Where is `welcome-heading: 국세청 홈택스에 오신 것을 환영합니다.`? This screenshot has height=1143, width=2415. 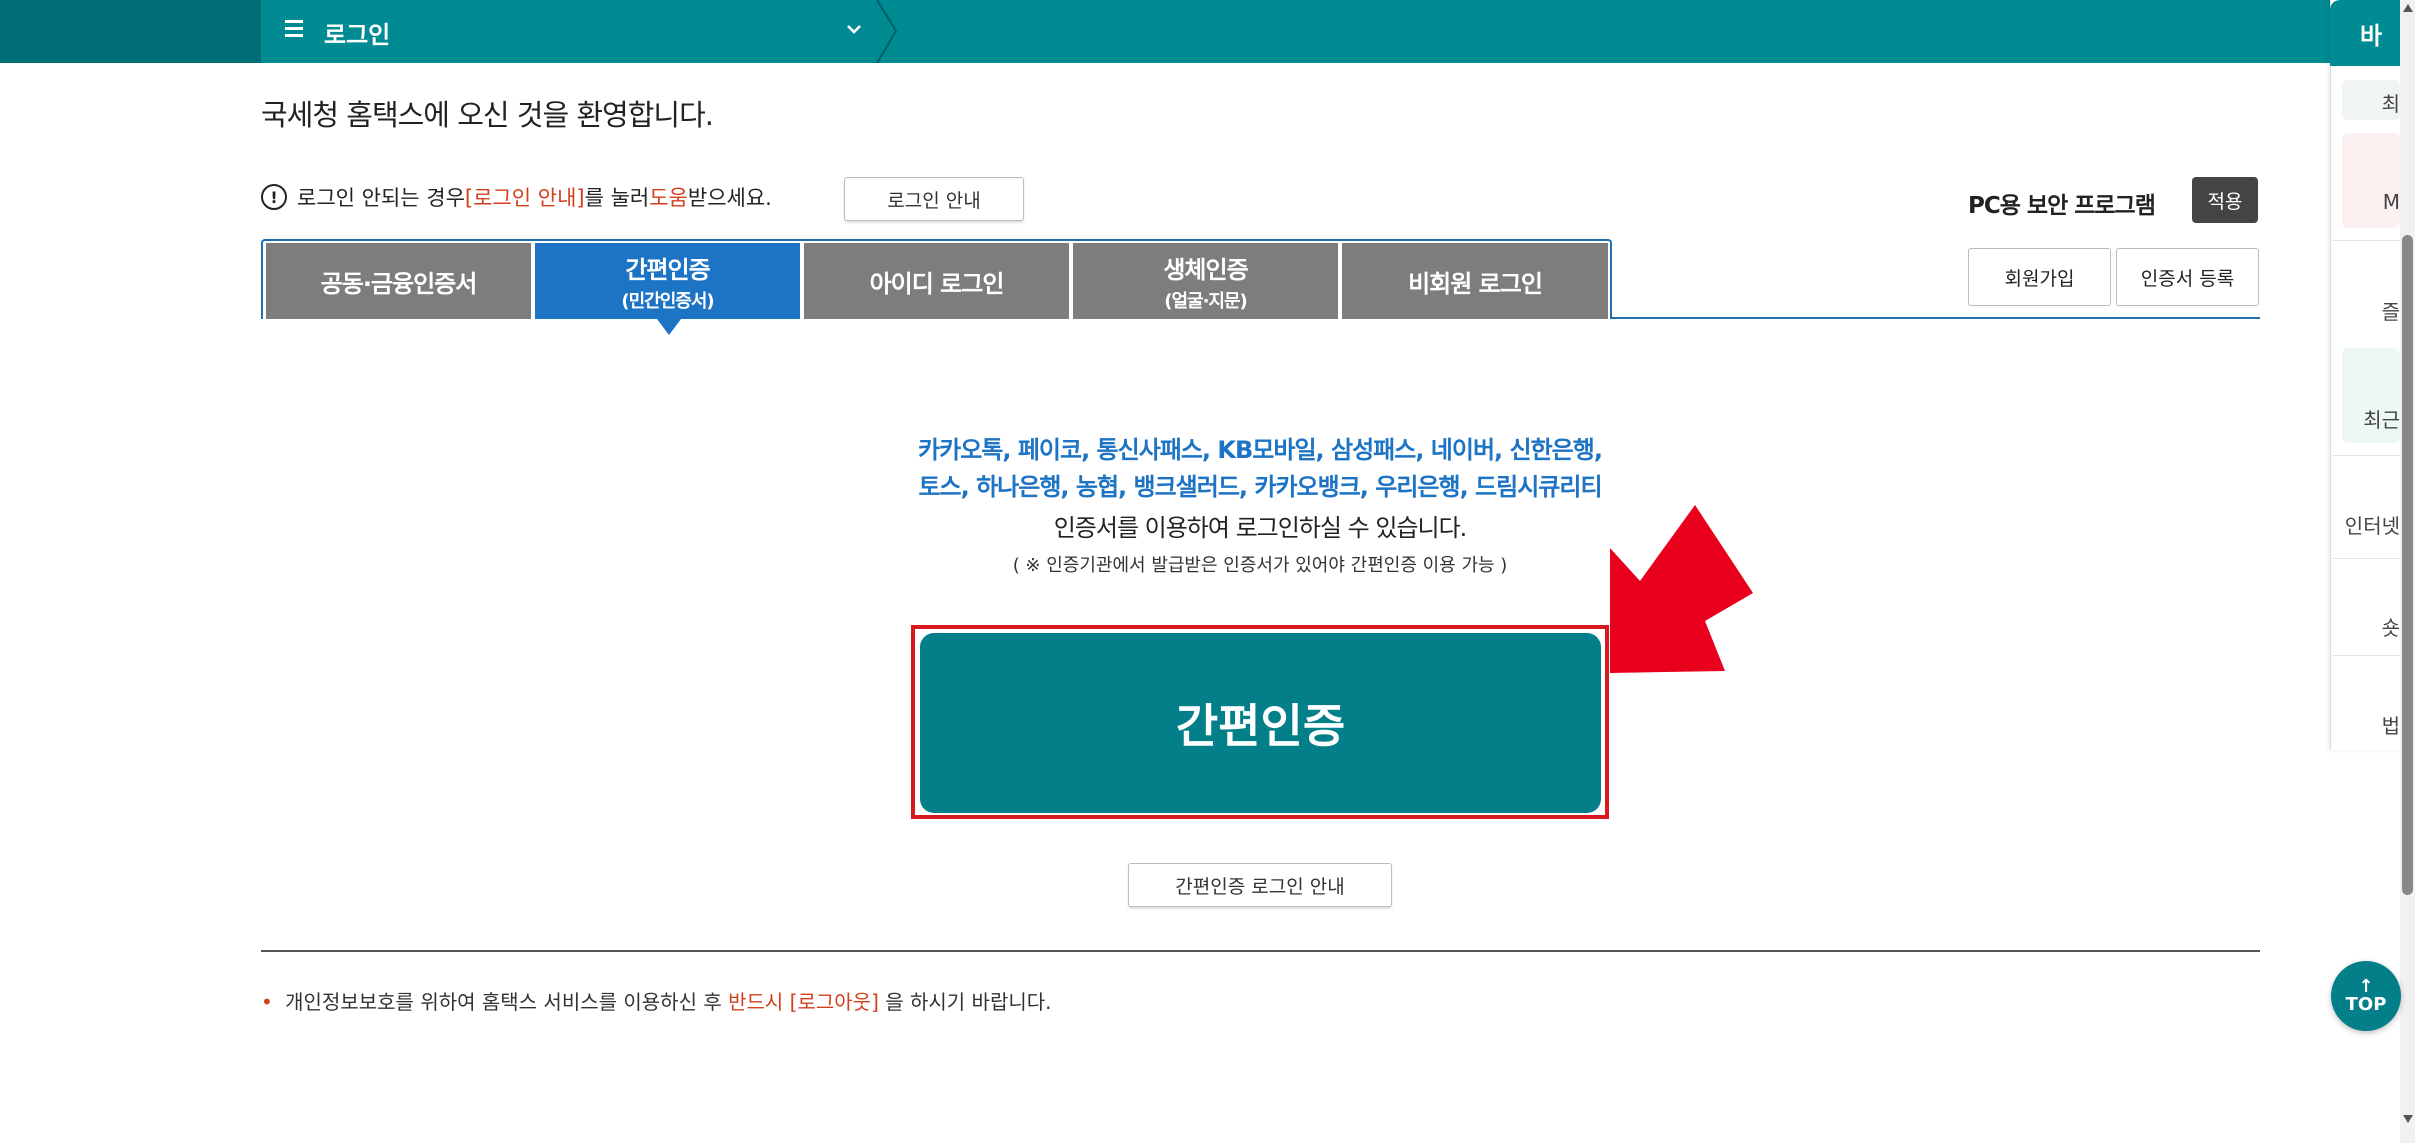 welcome-heading: 국세청 홈택스에 오신 것을 환영합니다. is located at coordinates (487, 115).